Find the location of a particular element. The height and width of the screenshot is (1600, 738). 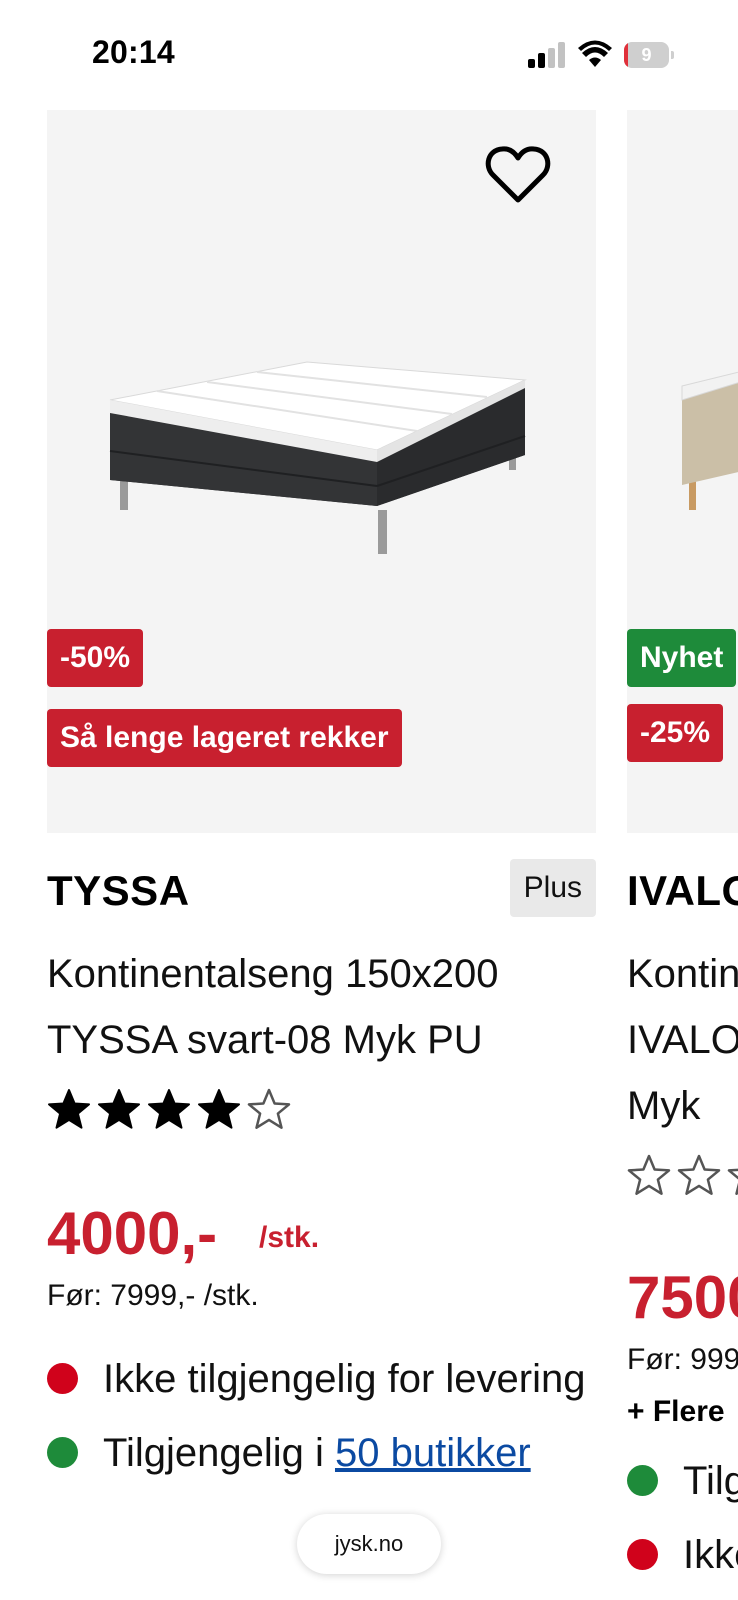

availability-delivery: Ikke tilgjengelig for levering is located at coordinates (321, 1388).